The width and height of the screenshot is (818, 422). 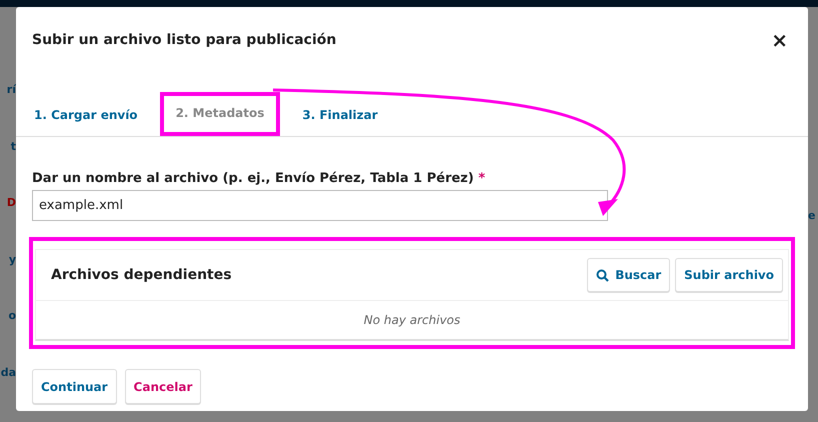 I want to click on close-button: ×, so click(x=779, y=40).